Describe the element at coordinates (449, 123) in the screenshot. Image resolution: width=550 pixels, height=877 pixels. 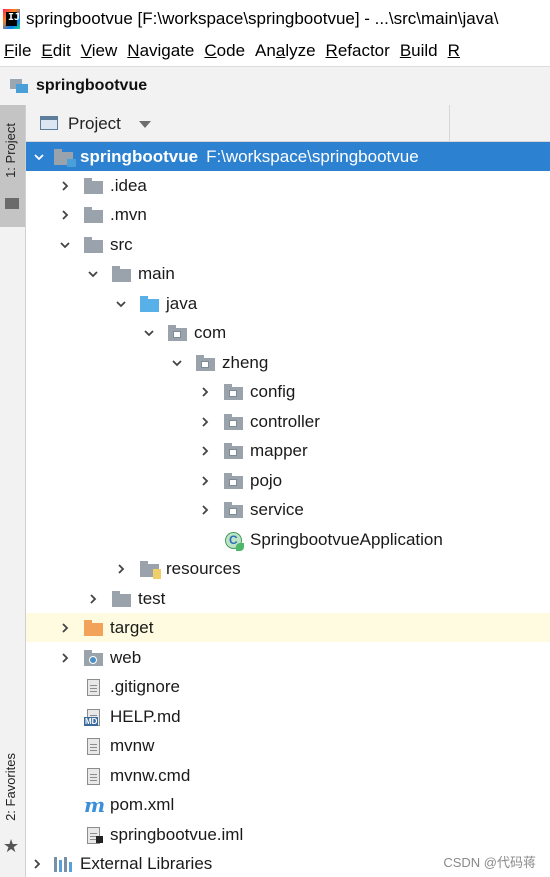
I see `toolbar-divider` at that location.